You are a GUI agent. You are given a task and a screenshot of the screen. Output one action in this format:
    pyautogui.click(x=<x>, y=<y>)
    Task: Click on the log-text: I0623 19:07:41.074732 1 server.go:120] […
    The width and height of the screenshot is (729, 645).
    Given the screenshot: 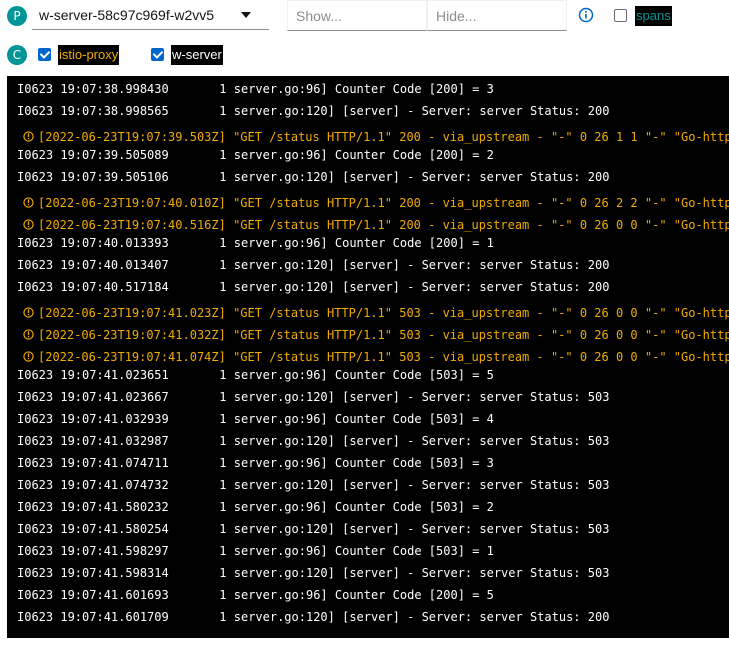 What is the action you would take?
    pyautogui.click(x=313, y=485)
    